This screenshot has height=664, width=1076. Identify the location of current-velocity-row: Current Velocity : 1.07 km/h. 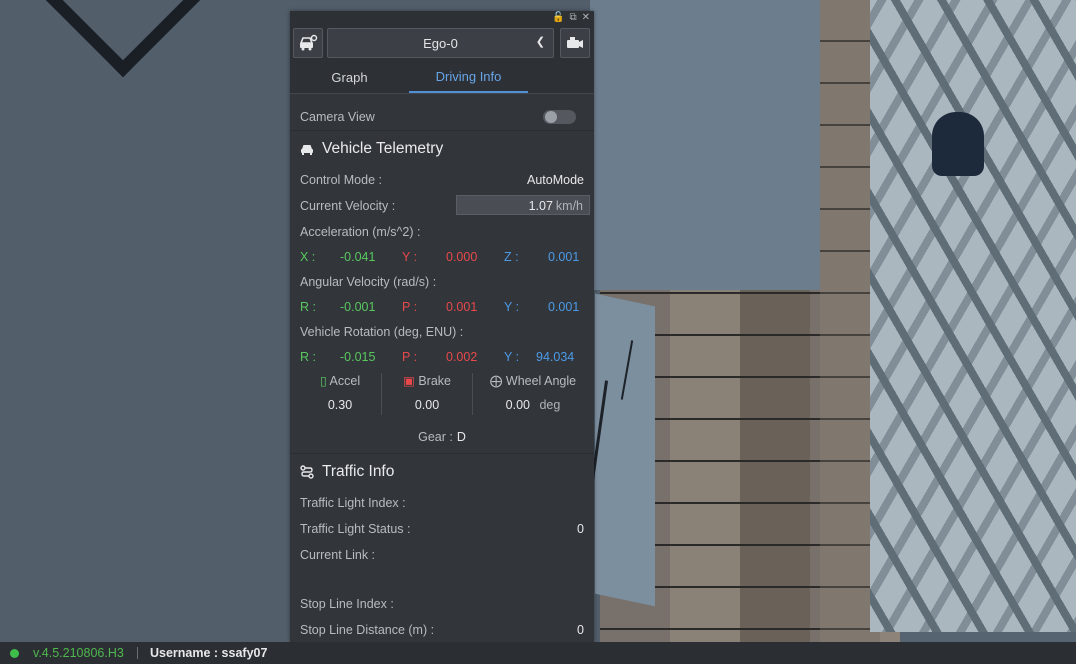
(442, 206).